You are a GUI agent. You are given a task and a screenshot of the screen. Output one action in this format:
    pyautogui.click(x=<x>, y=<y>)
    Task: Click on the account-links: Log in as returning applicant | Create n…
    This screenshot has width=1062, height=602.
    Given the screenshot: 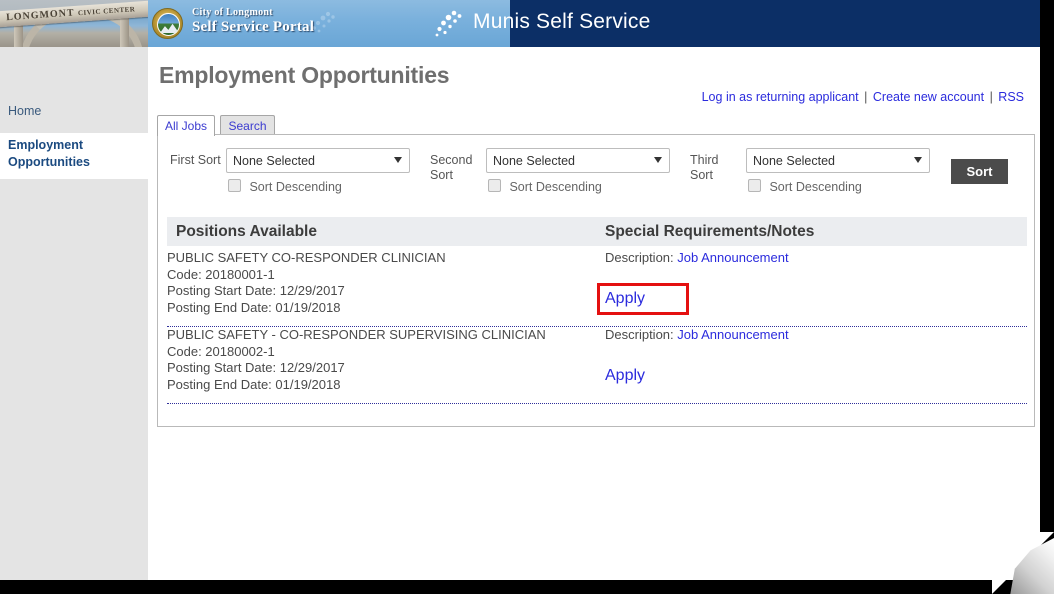 What is the action you would take?
    pyautogui.click(x=863, y=97)
    